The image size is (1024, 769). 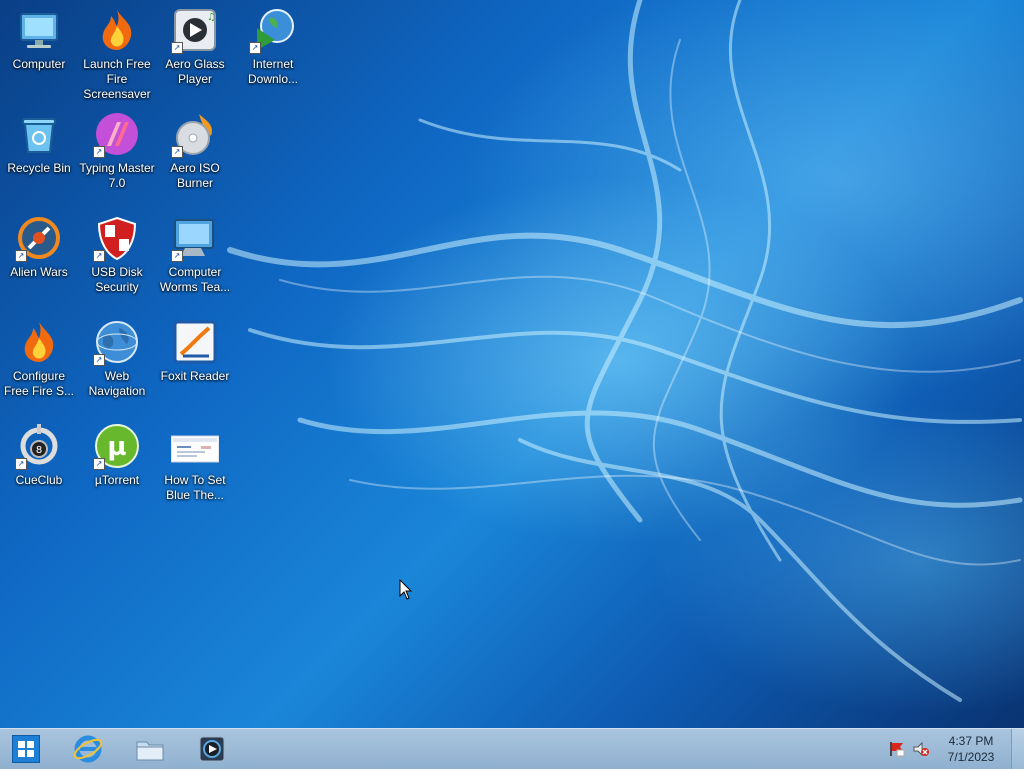 What do you see at coordinates (117, 175) in the screenshot?
I see `desktop-icon-label: Typing Master 7.0` at bounding box center [117, 175].